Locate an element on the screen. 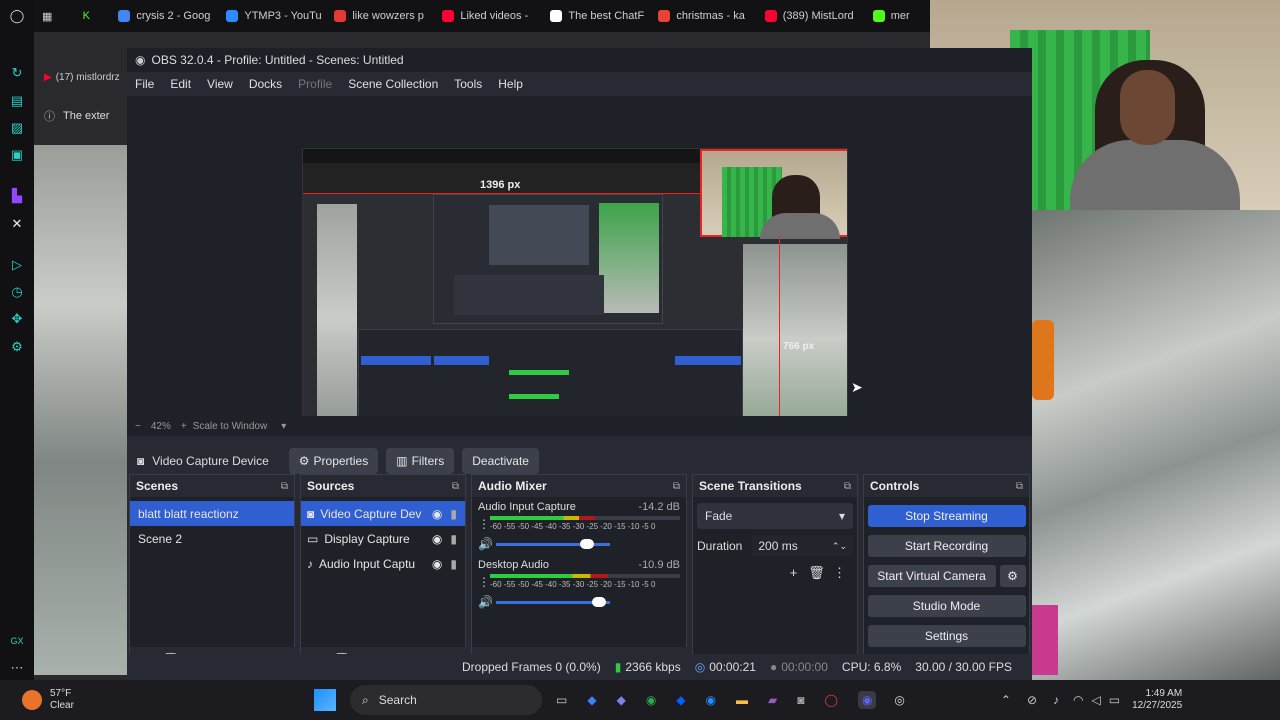  history-icon: ◷ is located at coordinates (17, 292).